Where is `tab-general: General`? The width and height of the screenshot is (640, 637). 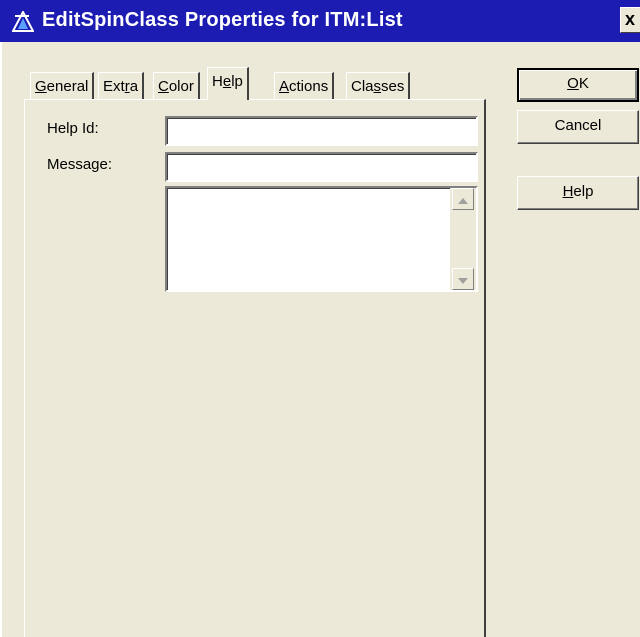 tab-general: General is located at coordinates (62, 86).